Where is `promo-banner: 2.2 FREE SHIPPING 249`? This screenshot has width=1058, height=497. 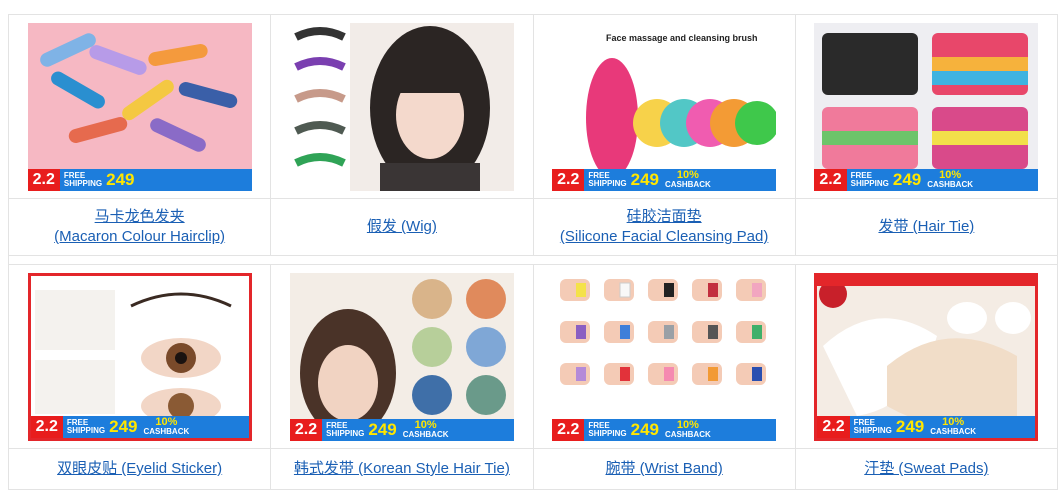 promo-banner: 2.2 FREE SHIPPING 249 is located at coordinates (139, 179).